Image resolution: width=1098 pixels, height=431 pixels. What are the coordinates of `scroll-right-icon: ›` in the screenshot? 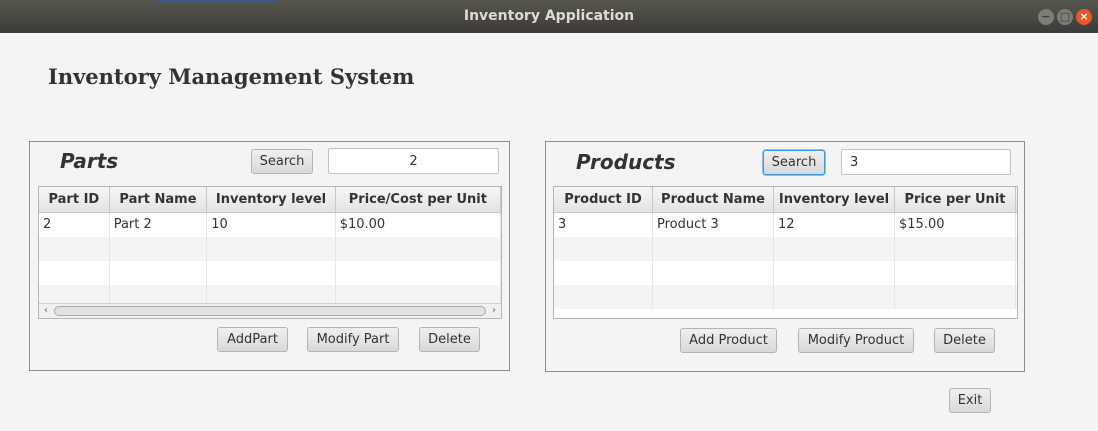 It's located at (494, 311).